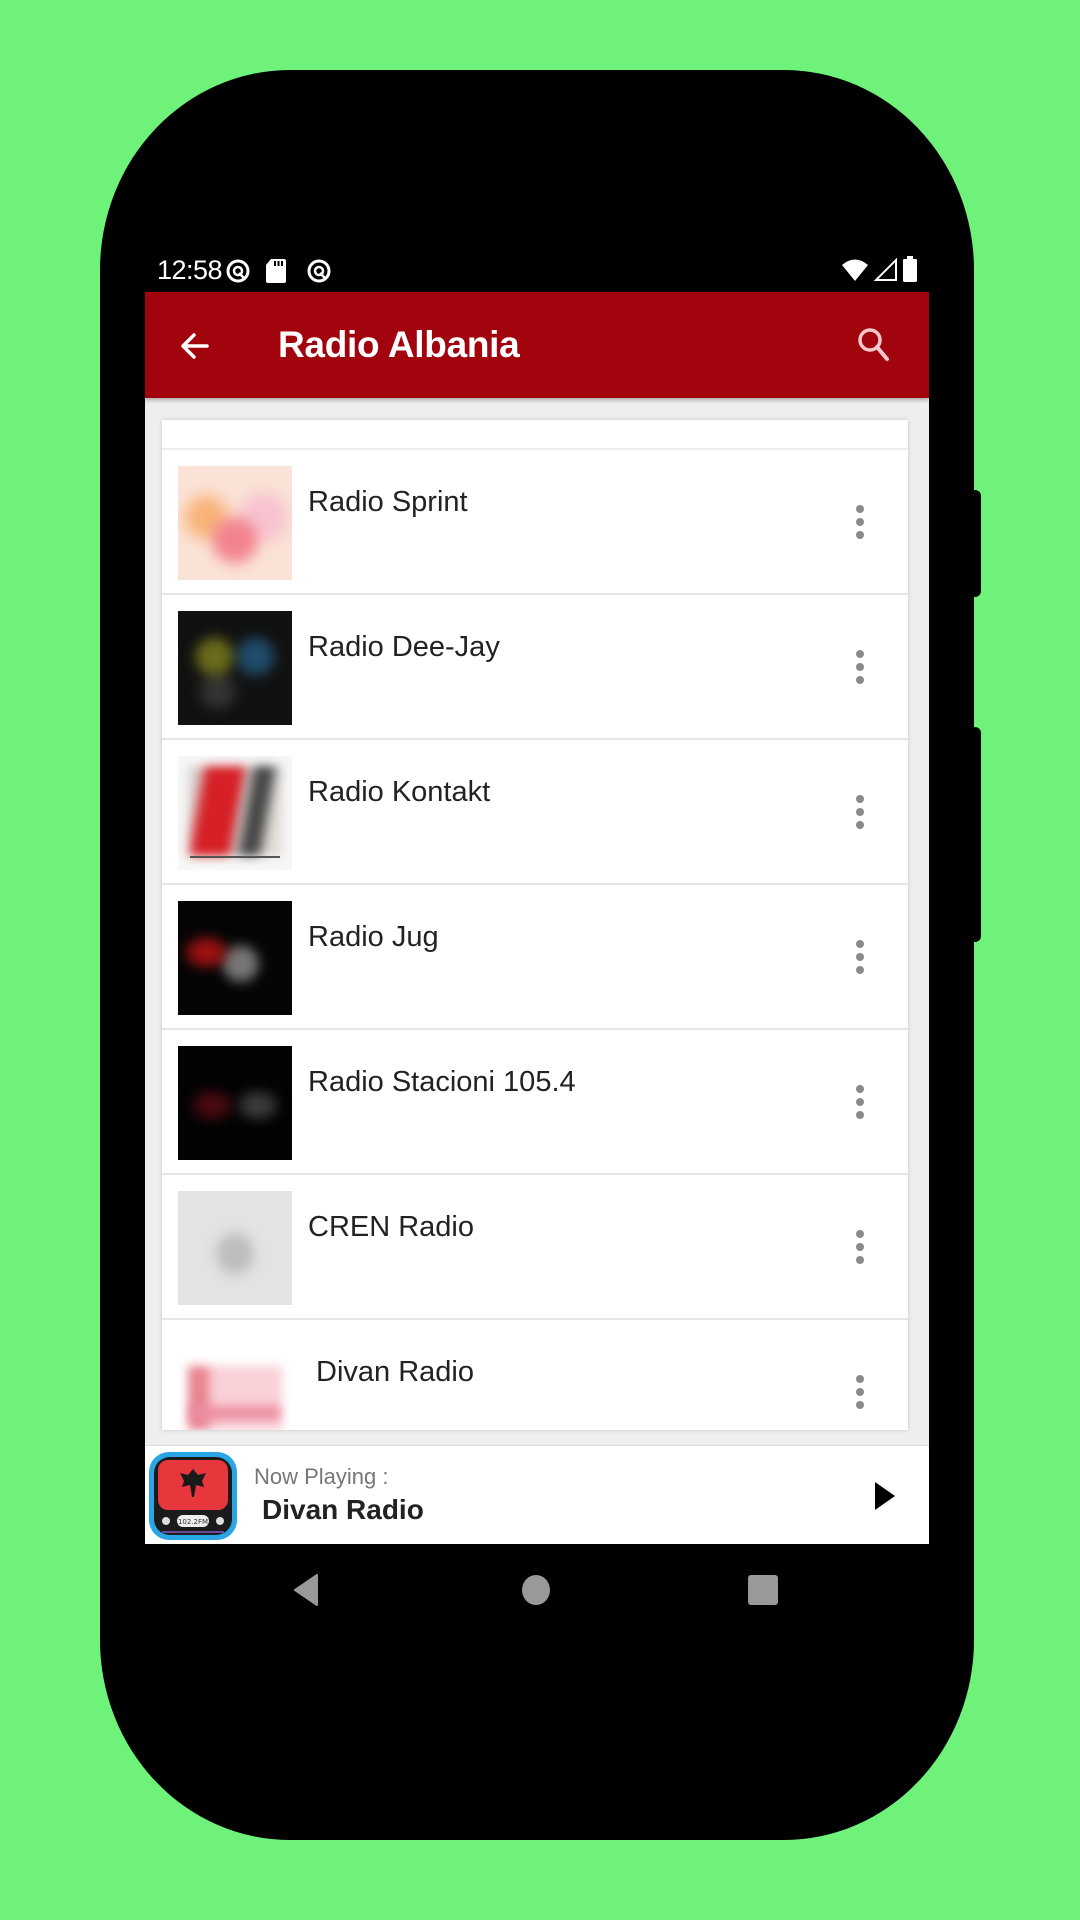 The width and height of the screenshot is (1080, 1920). I want to click on battery-icon, so click(910, 269).